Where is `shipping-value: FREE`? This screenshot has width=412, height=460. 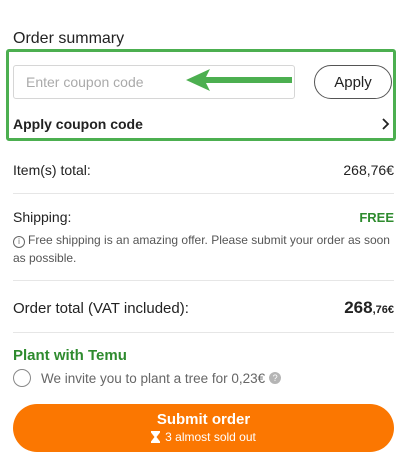 shipping-value: FREE is located at coordinates (376, 217).